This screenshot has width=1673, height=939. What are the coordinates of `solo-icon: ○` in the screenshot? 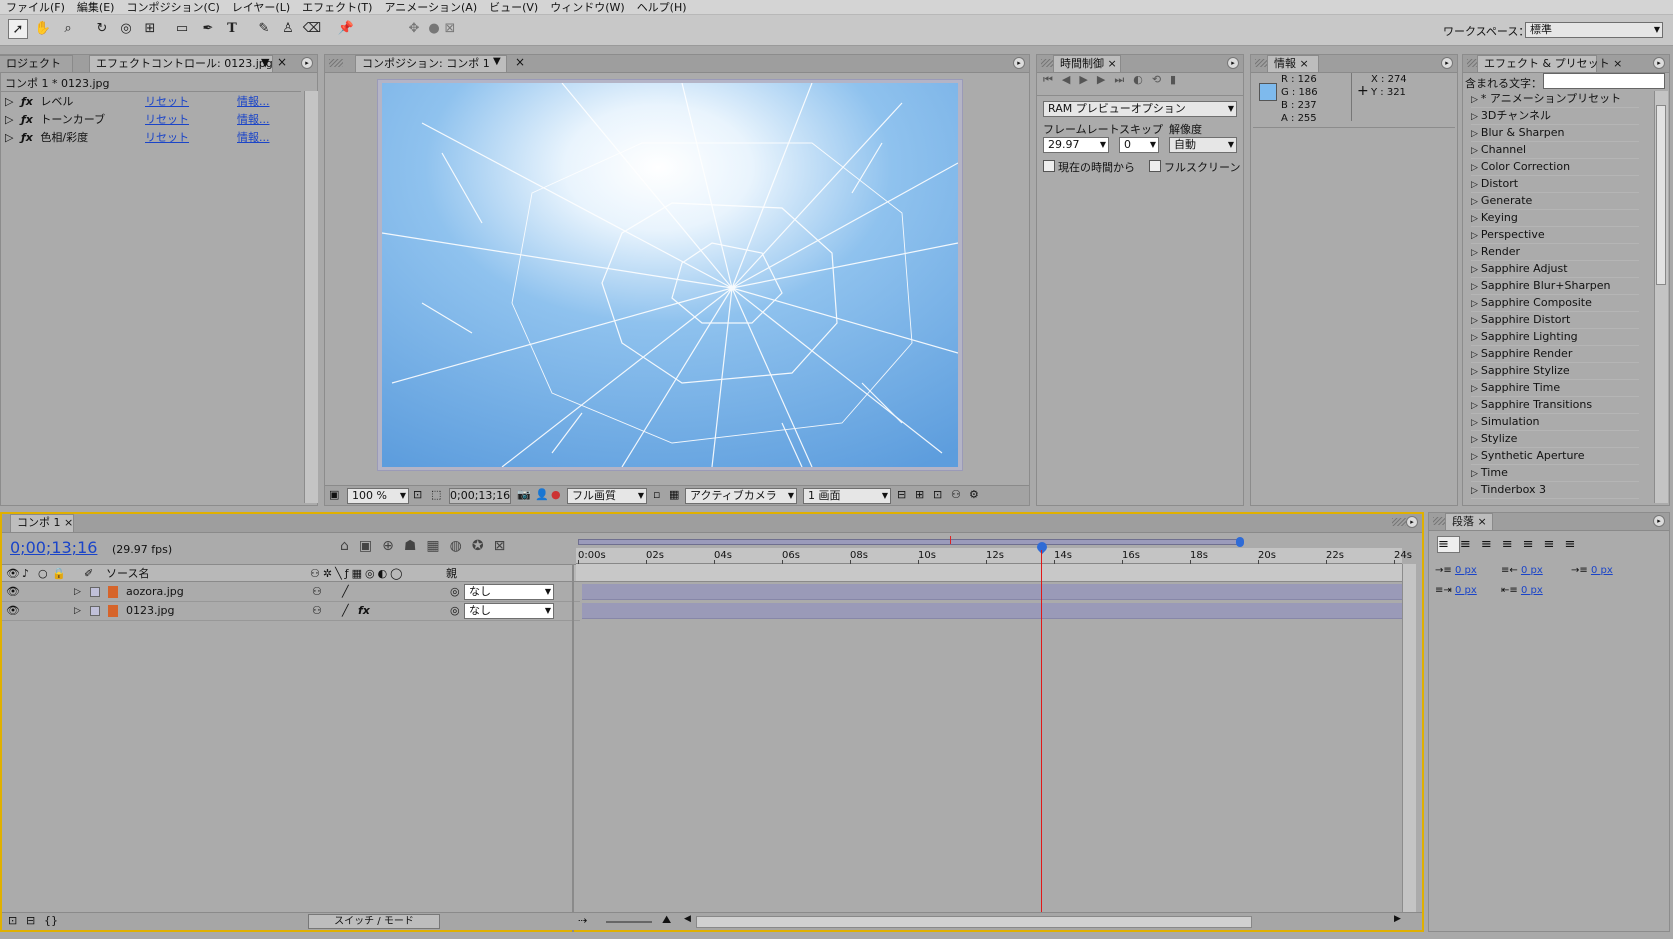 It's located at (43, 573).